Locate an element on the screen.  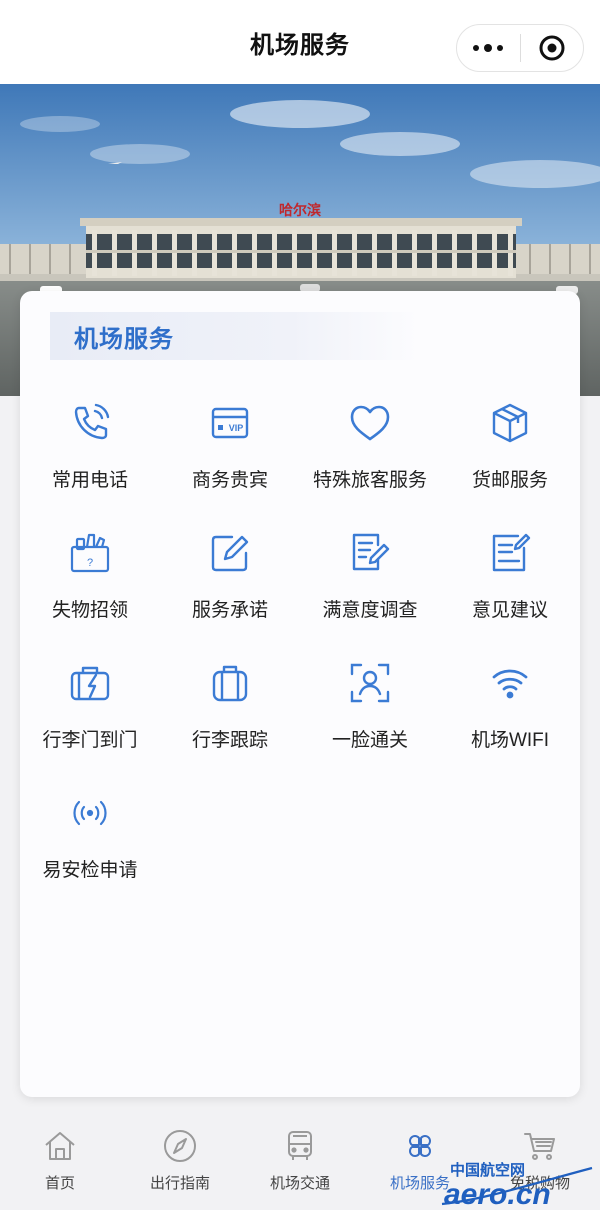
service-common-phone: 常用电话 is located at coordinates (90, 451).